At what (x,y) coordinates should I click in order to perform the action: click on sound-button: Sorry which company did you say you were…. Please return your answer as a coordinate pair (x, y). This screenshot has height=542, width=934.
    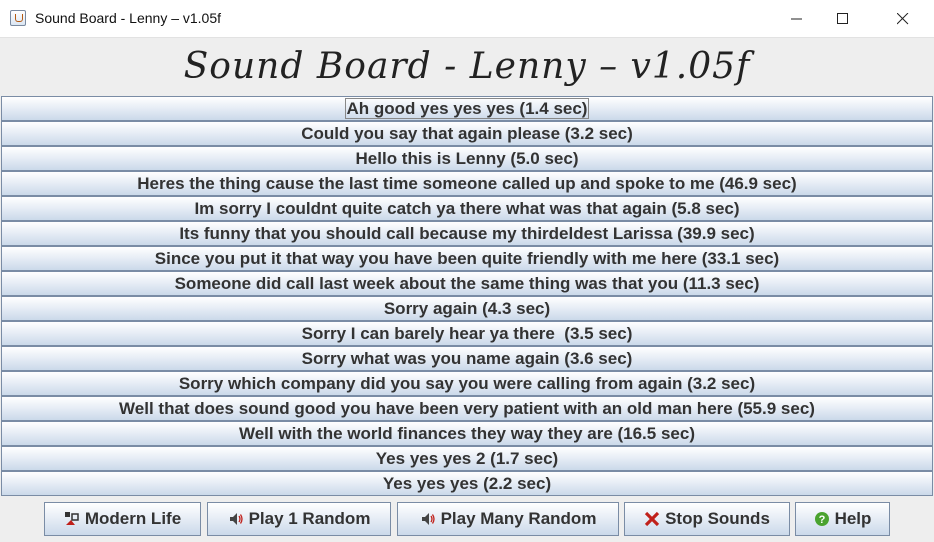
    Looking at the image, I should click on (467, 383).